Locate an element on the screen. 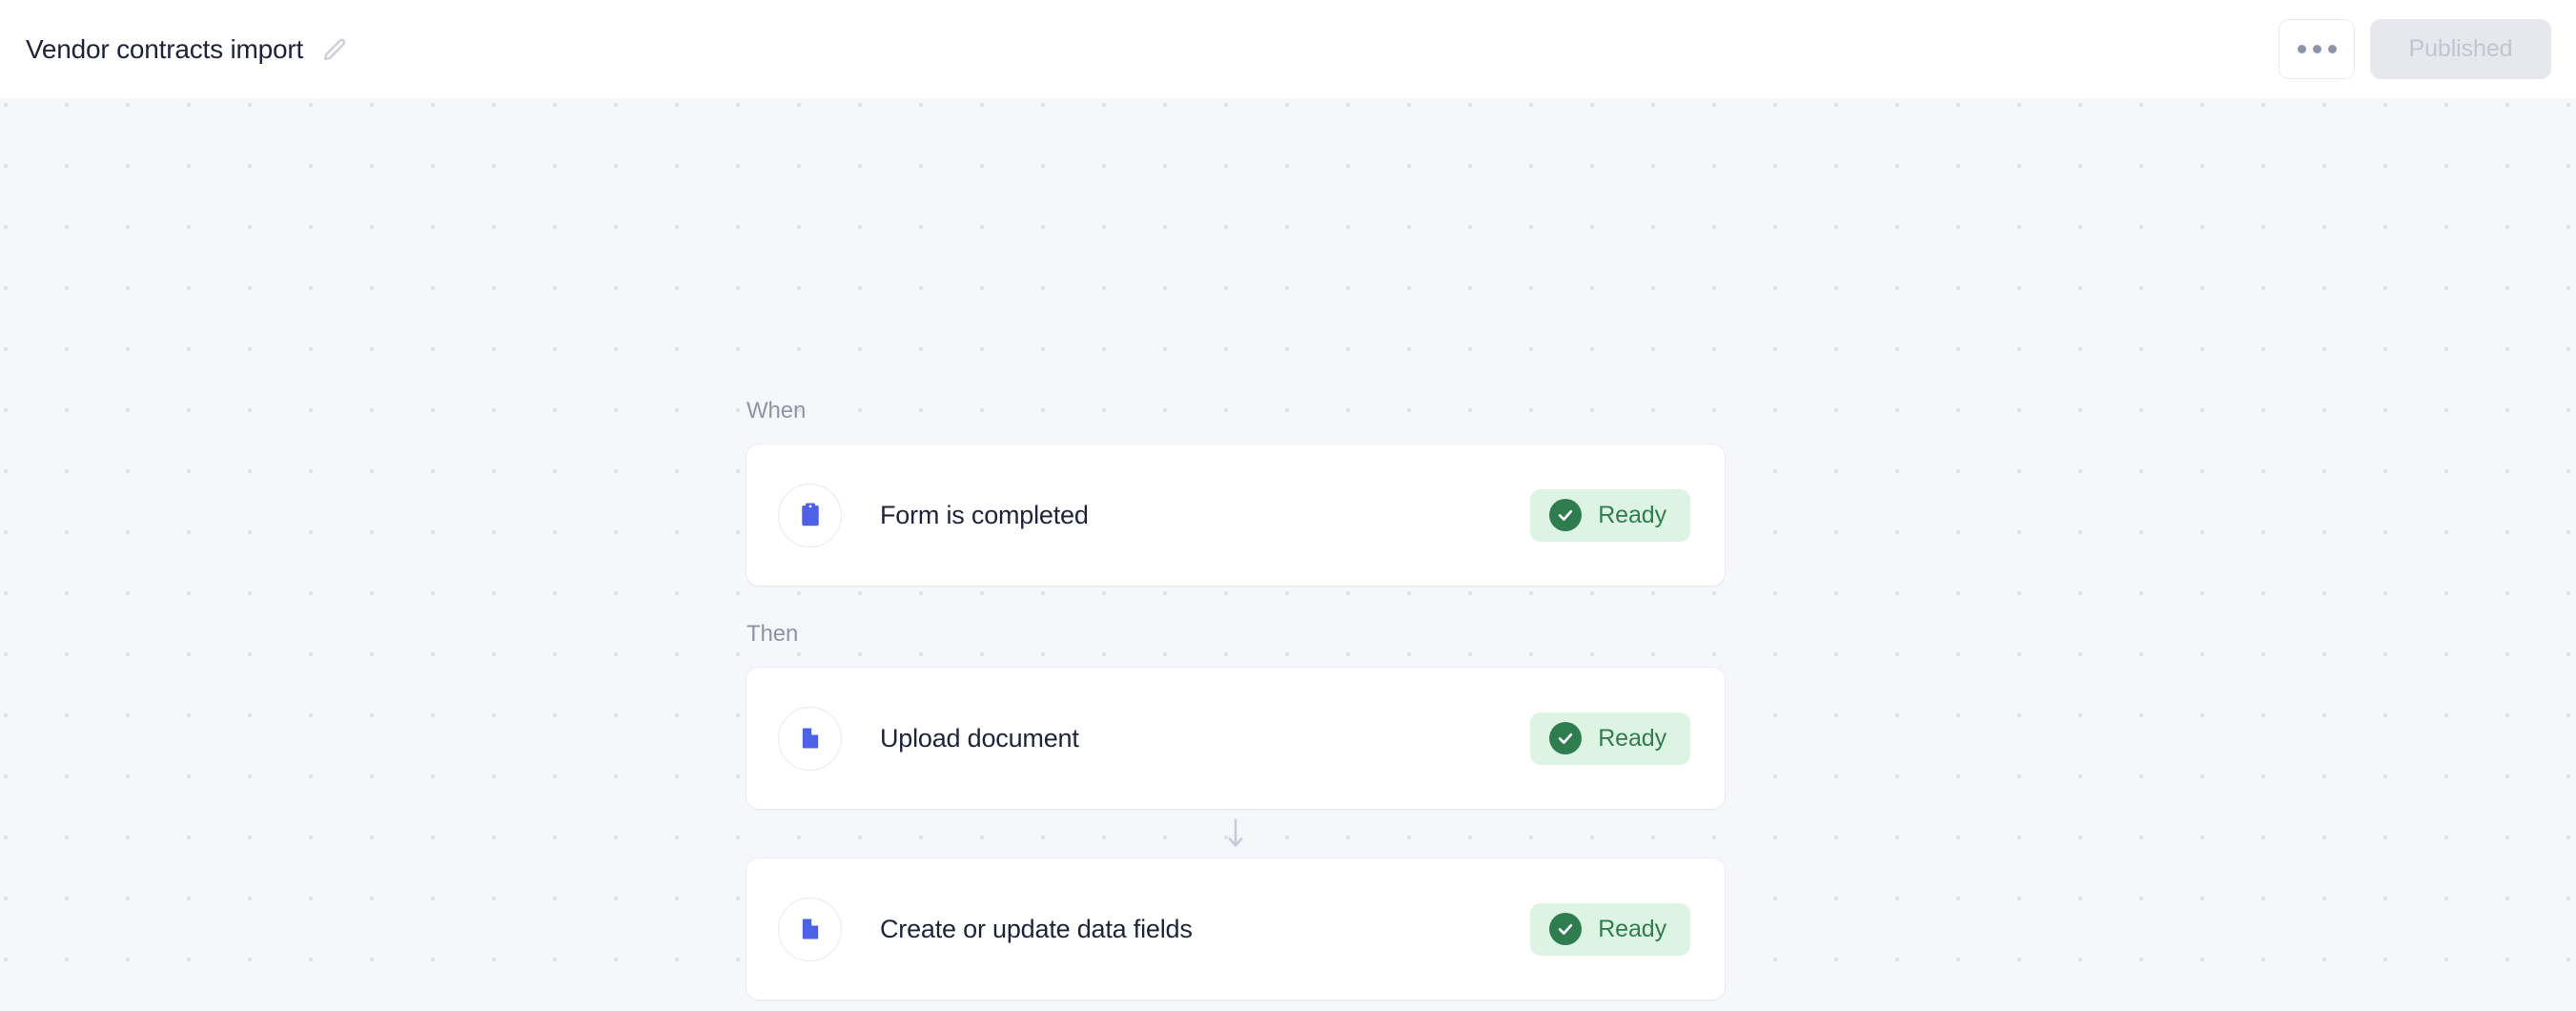 The image size is (2576, 1011). publish-button: Published is located at coordinates (2460, 49).